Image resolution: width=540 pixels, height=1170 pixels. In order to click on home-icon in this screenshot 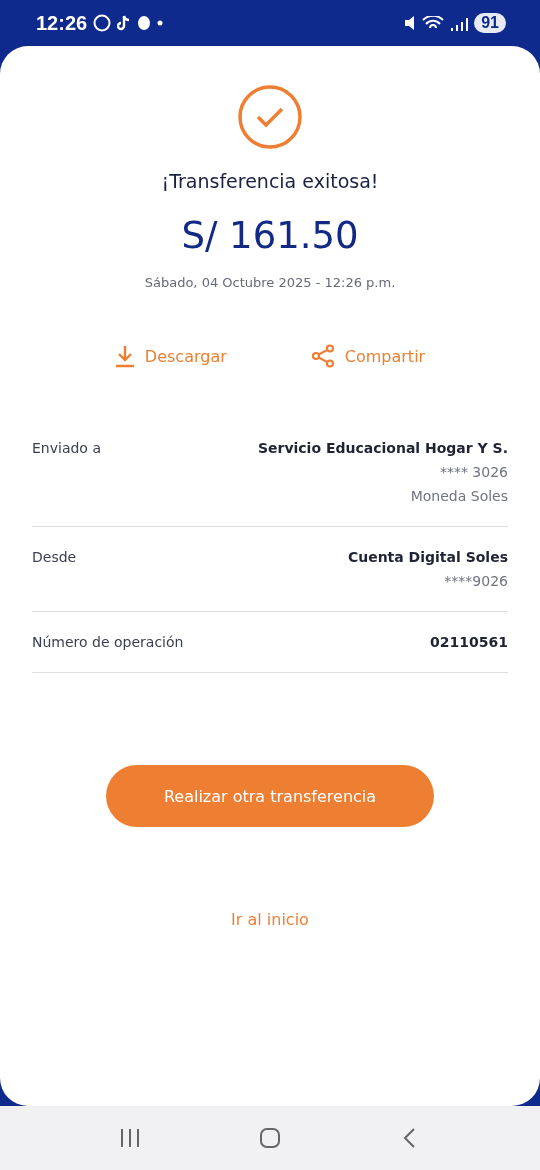, I will do `click(270, 1138)`.